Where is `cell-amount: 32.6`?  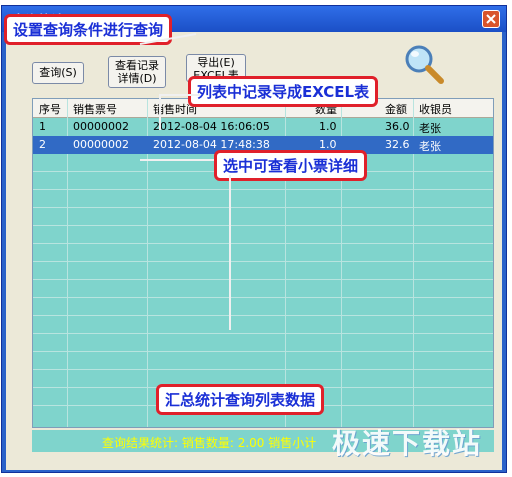 cell-amount: 32.6 is located at coordinates (397, 144).